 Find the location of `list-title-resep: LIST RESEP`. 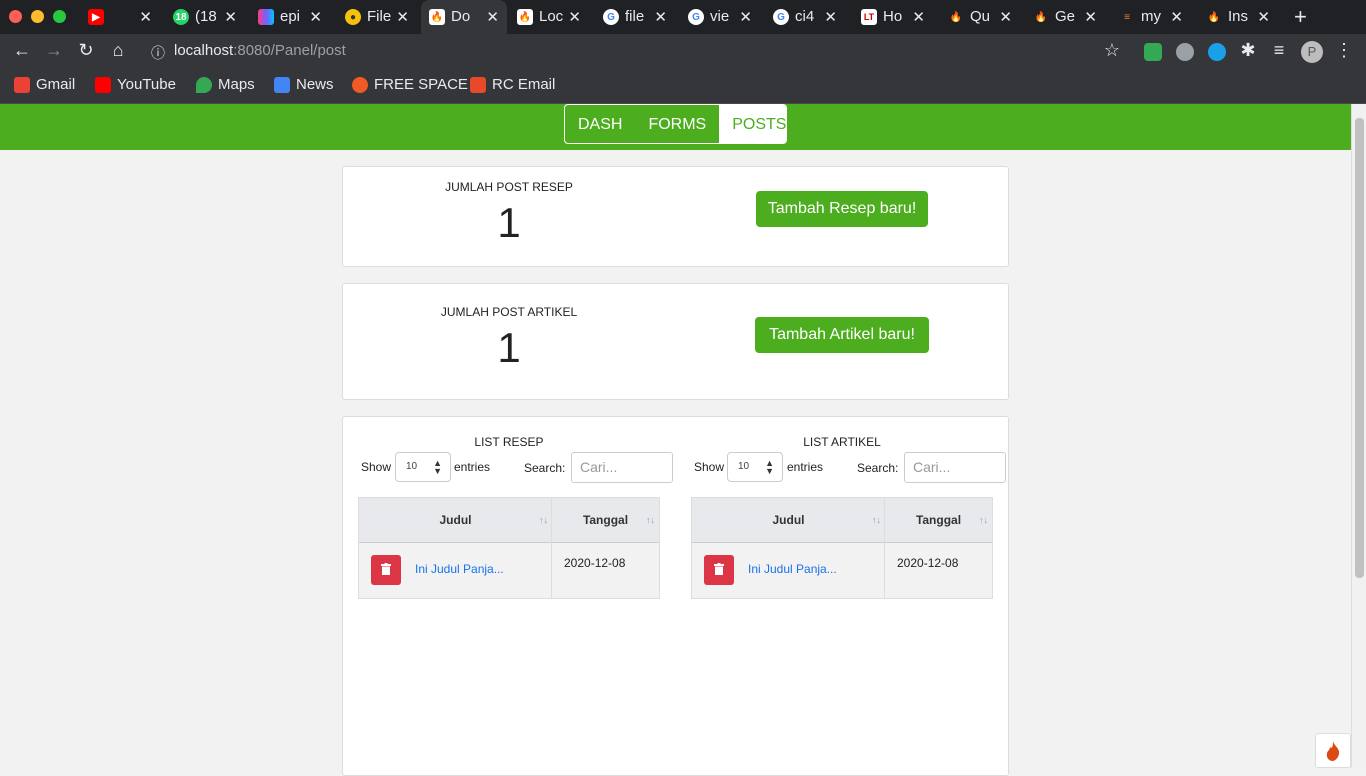

list-title-resep: LIST RESEP is located at coordinates (509, 442).